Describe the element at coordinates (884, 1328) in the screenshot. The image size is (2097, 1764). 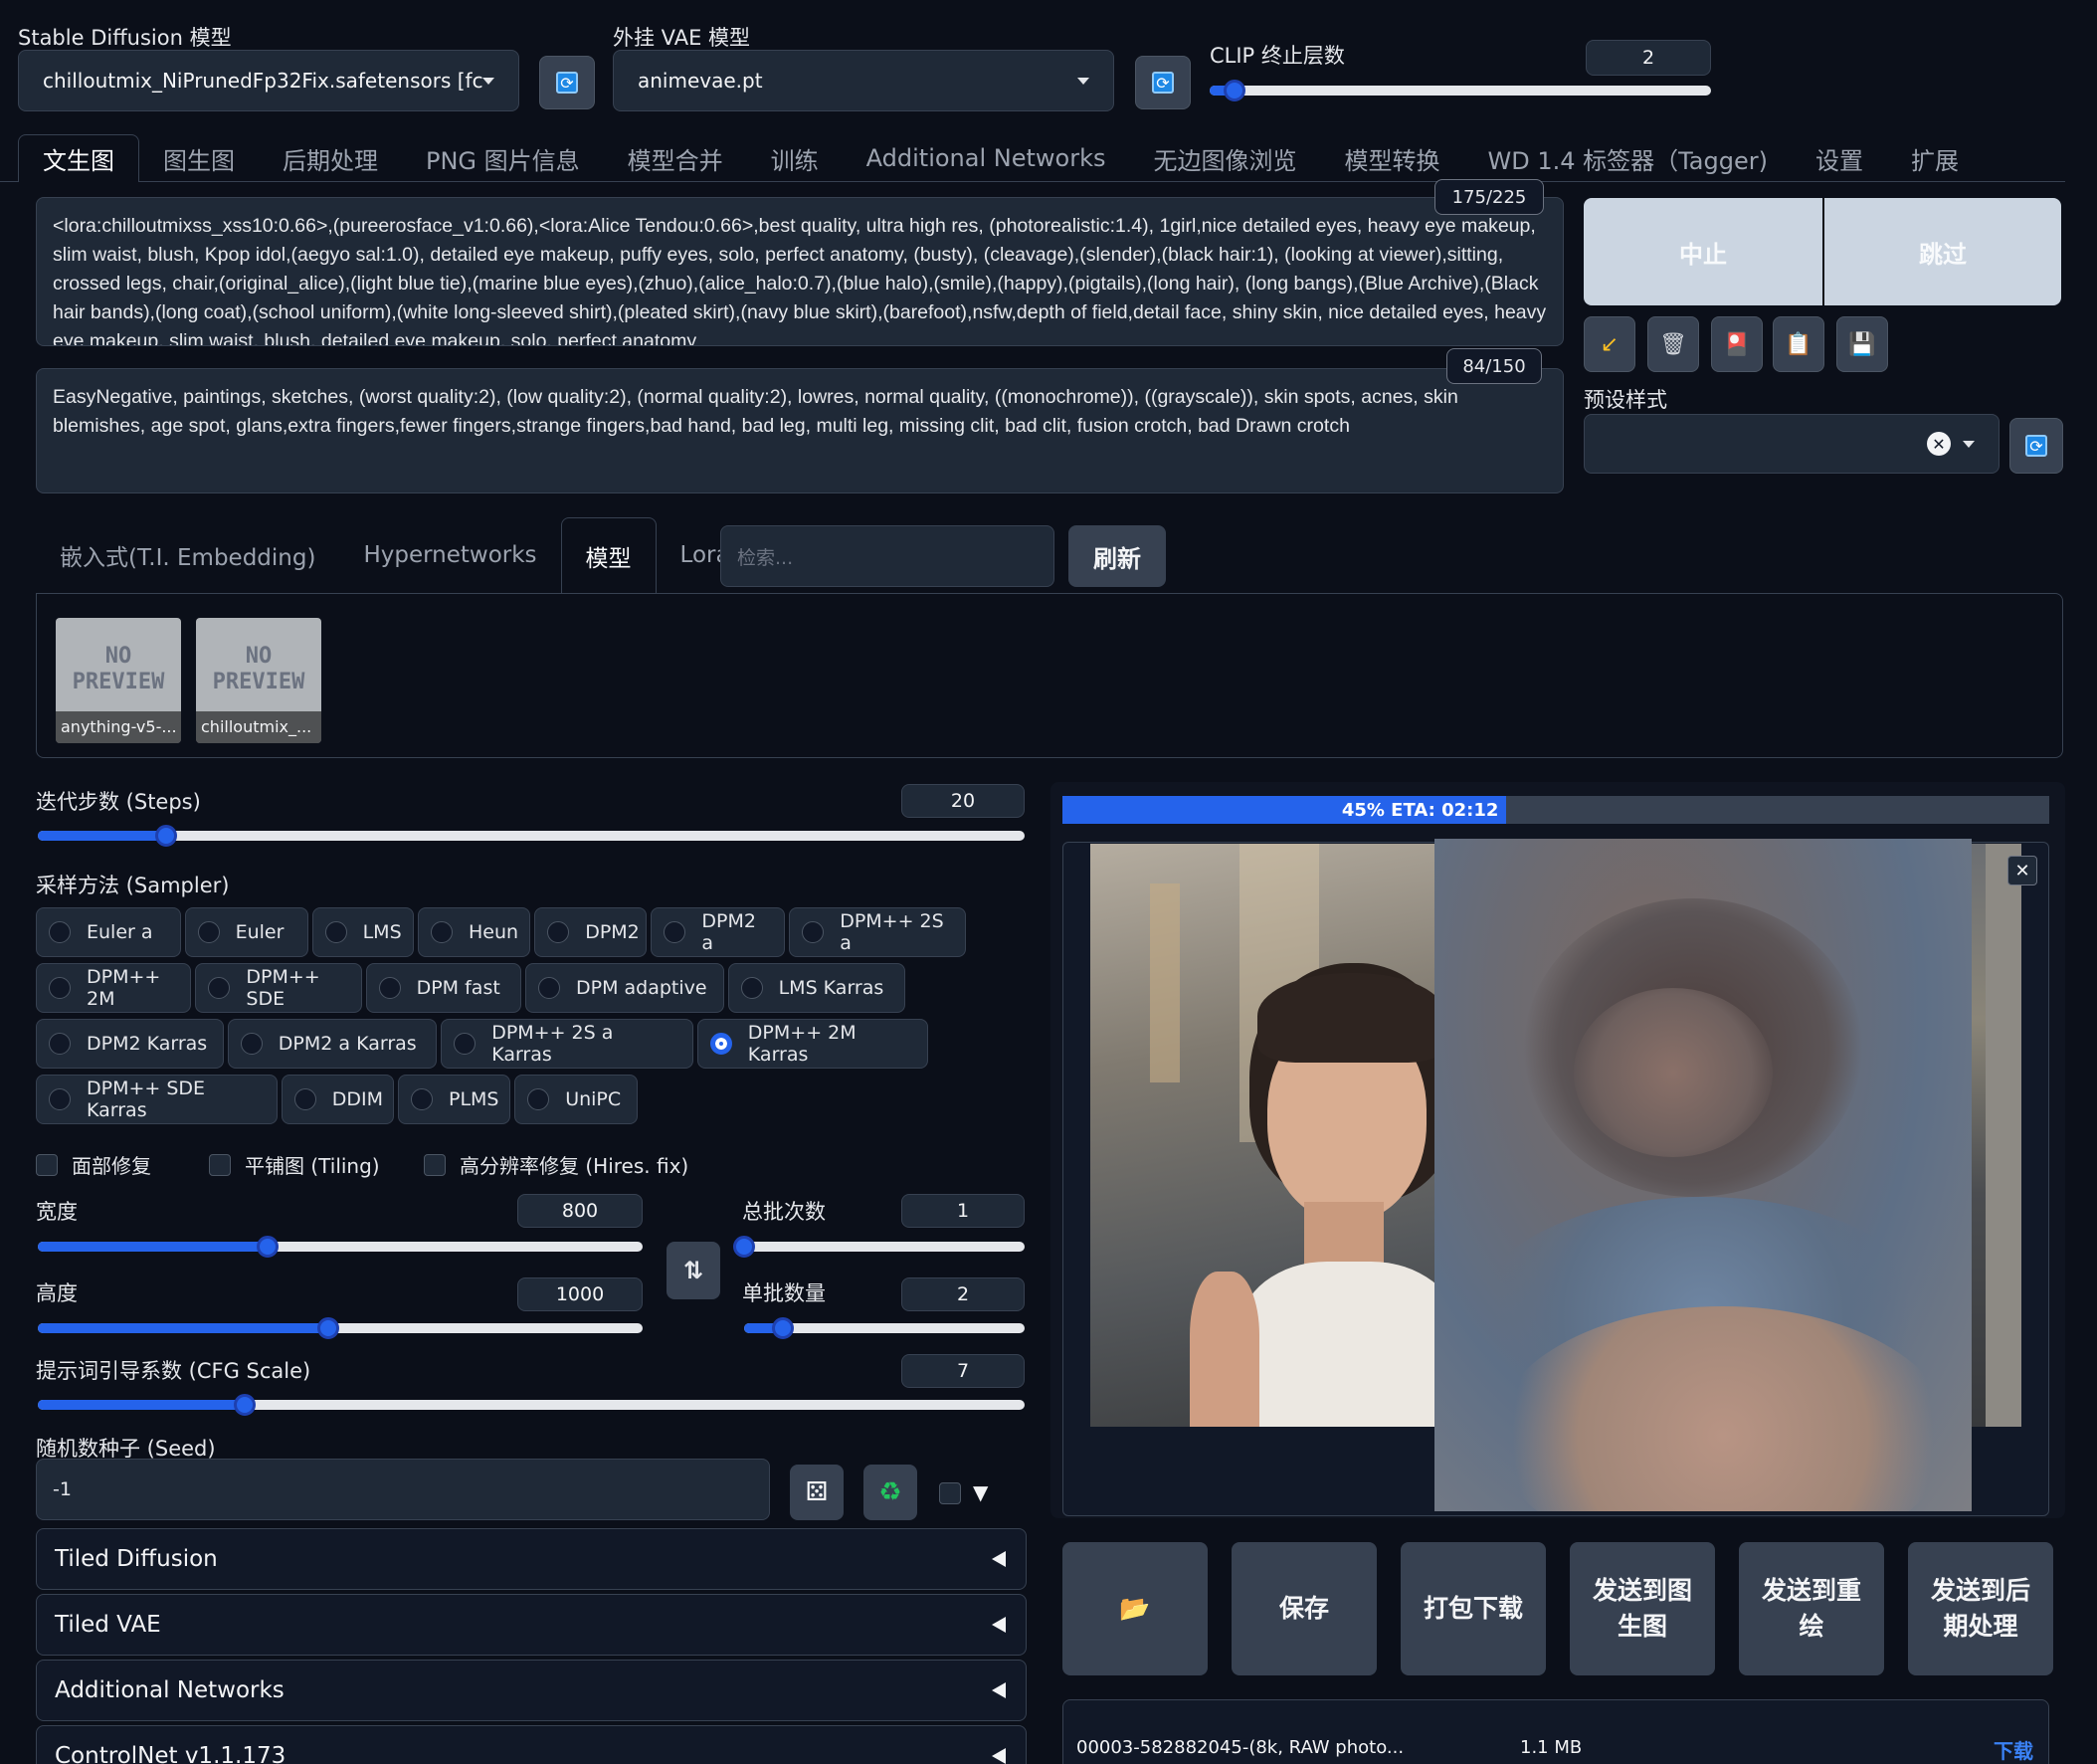
I see `batch-size-slider` at that location.